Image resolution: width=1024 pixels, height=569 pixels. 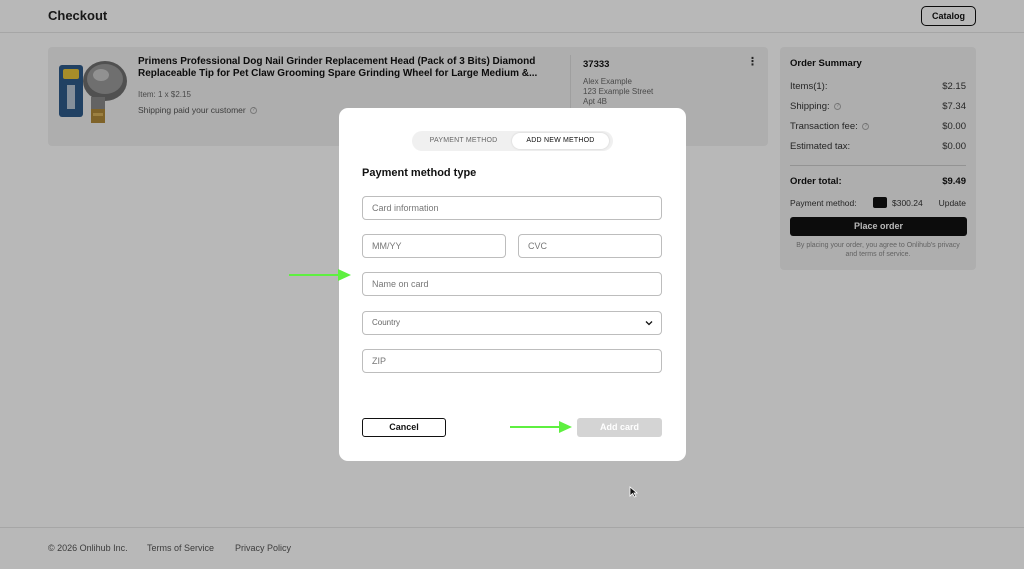 What do you see at coordinates (512, 323) in the screenshot?
I see `country-select: Country` at bounding box center [512, 323].